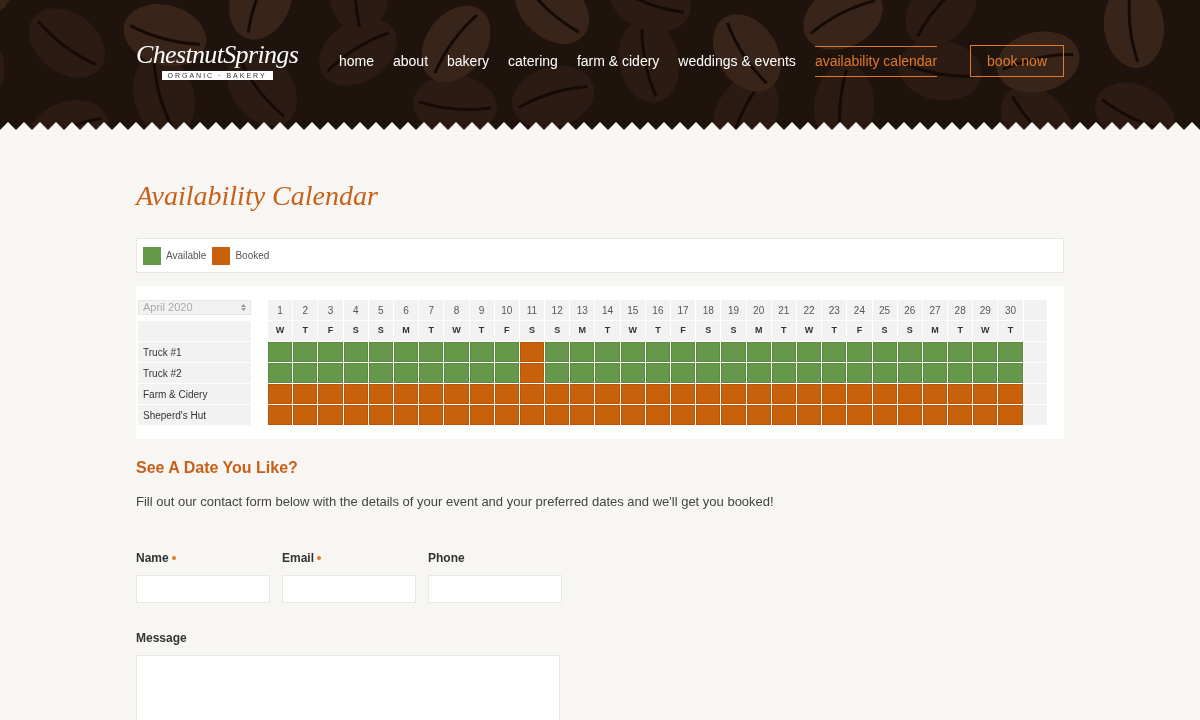 The height and width of the screenshot is (720, 1200). What do you see at coordinates (909, 310) in the screenshot?
I see `day-number: 26` at bounding box center [909, 310].